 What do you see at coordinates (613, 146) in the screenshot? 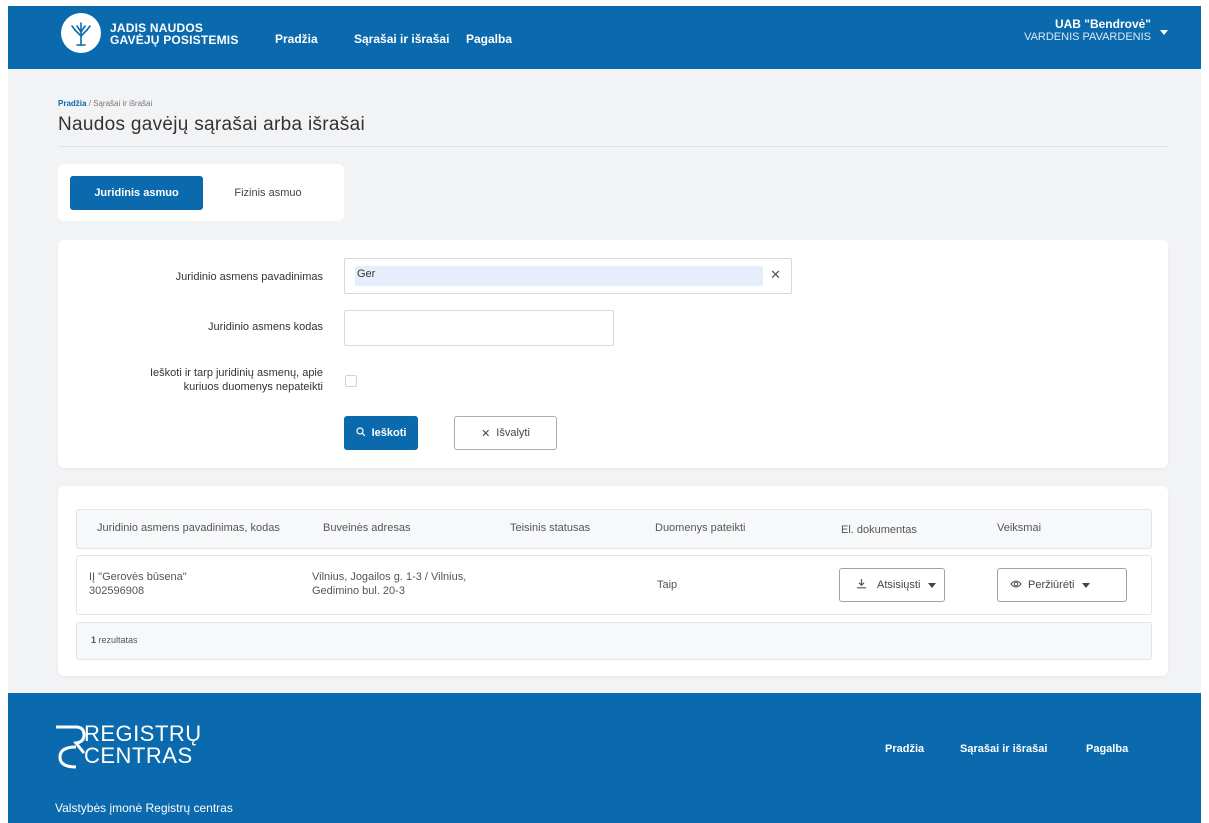
I see `title-divider` at bounding box center [613, 146].